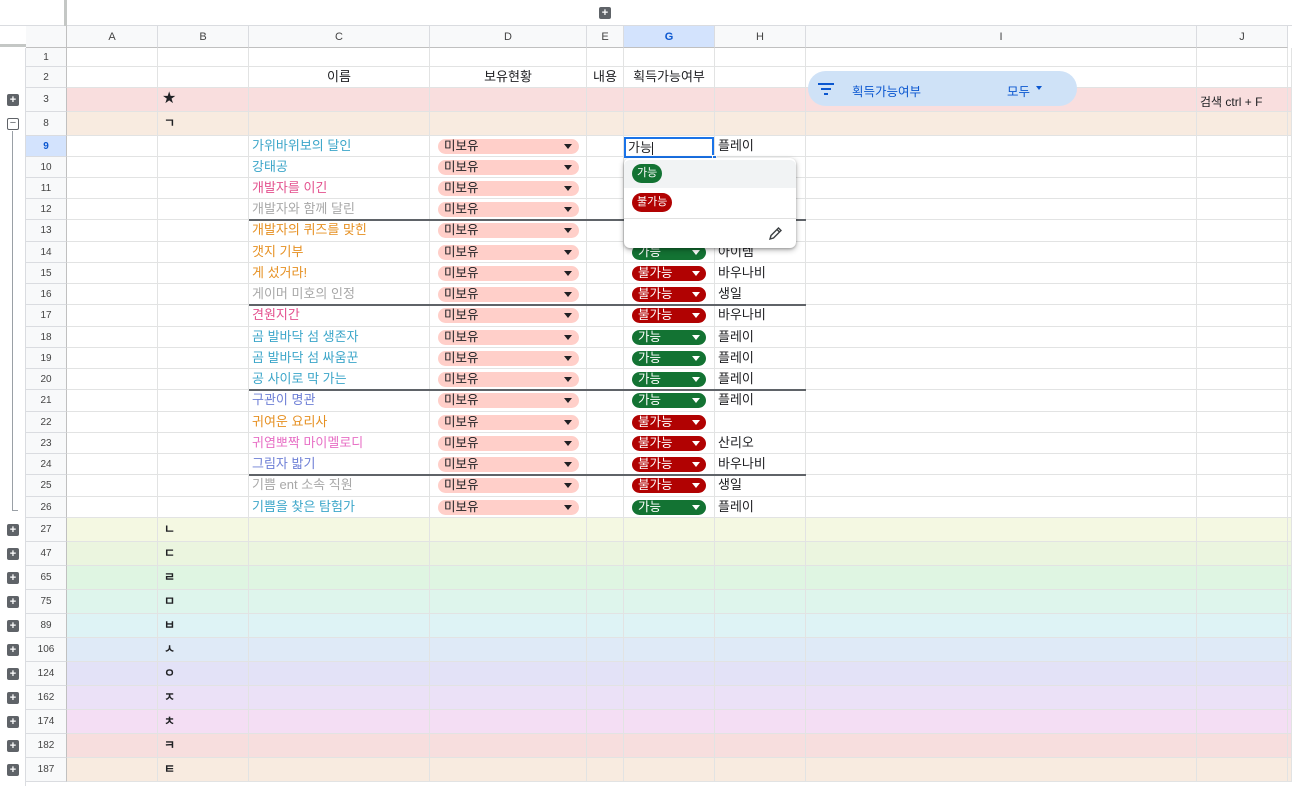 Image resolution: width=1292 pixels, height=786 pixels. I want to click on cell: 게 섰거라!, so click(339, 273).